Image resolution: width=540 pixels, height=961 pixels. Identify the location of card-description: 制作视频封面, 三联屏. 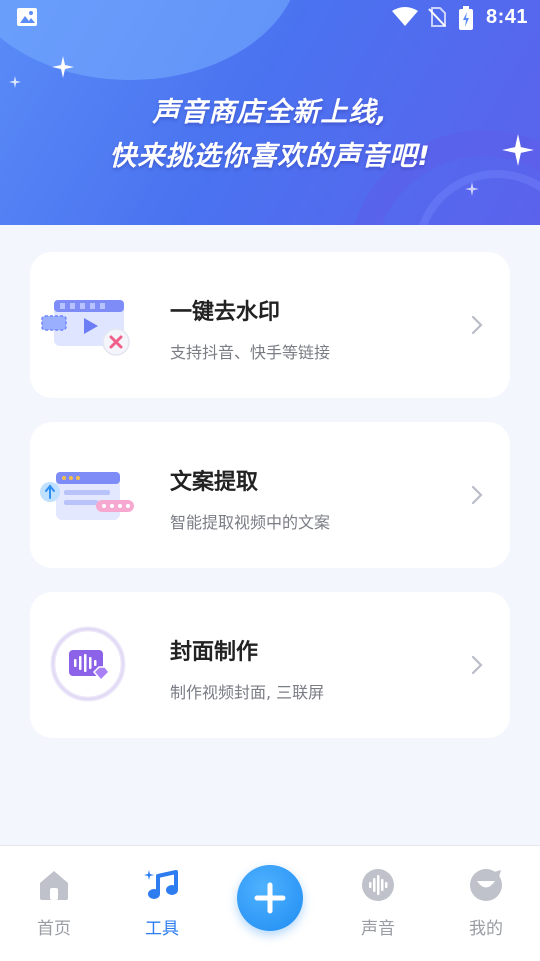
(247, 692).